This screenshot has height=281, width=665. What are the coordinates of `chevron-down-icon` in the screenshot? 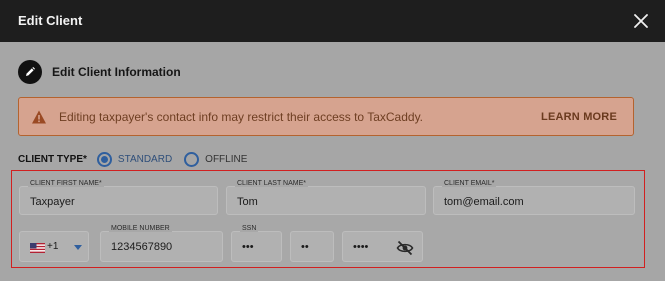 It's located at (78, 247).